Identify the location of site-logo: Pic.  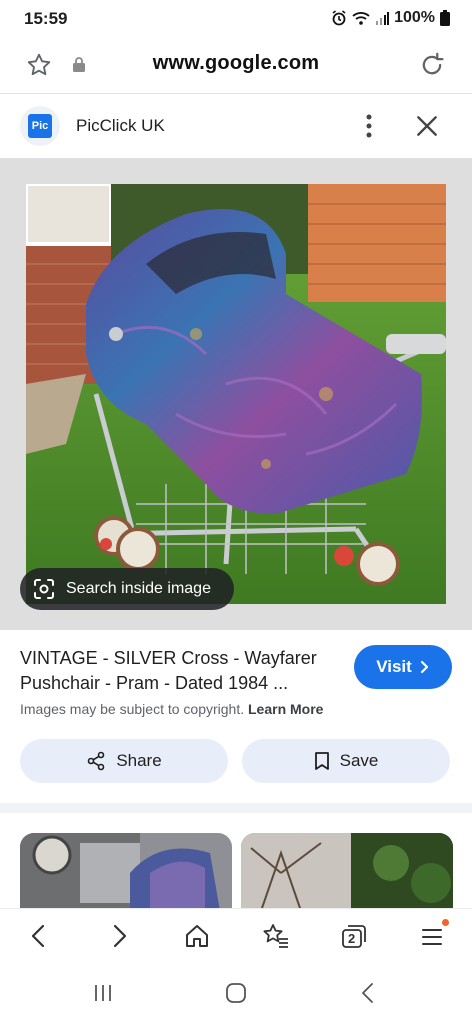
(40, 126).